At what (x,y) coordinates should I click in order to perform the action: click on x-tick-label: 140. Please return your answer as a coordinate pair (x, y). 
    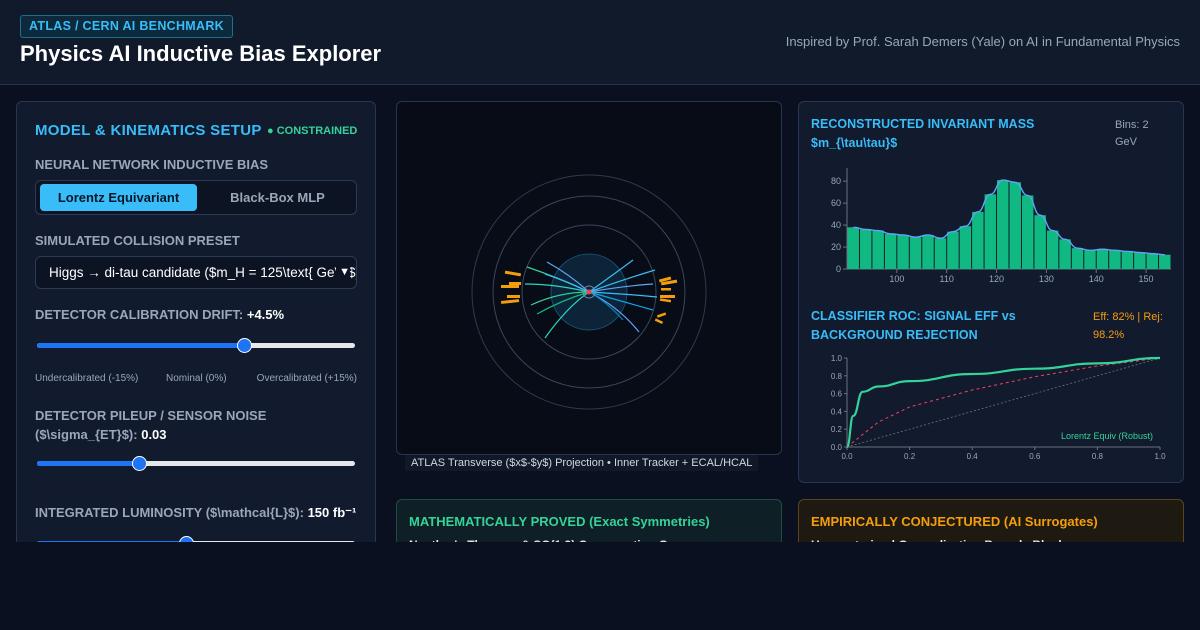
    Looking at the image, I should click on (1096, 279).